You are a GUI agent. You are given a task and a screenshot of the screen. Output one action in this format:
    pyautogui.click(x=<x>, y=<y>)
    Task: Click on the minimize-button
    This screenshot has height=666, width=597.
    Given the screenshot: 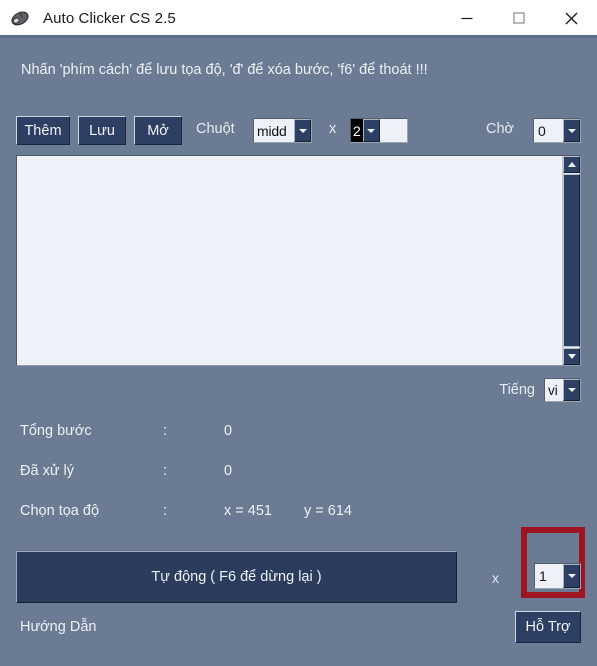 What is the action you would take?
    pyautogui.click(x=467, y=18)
    